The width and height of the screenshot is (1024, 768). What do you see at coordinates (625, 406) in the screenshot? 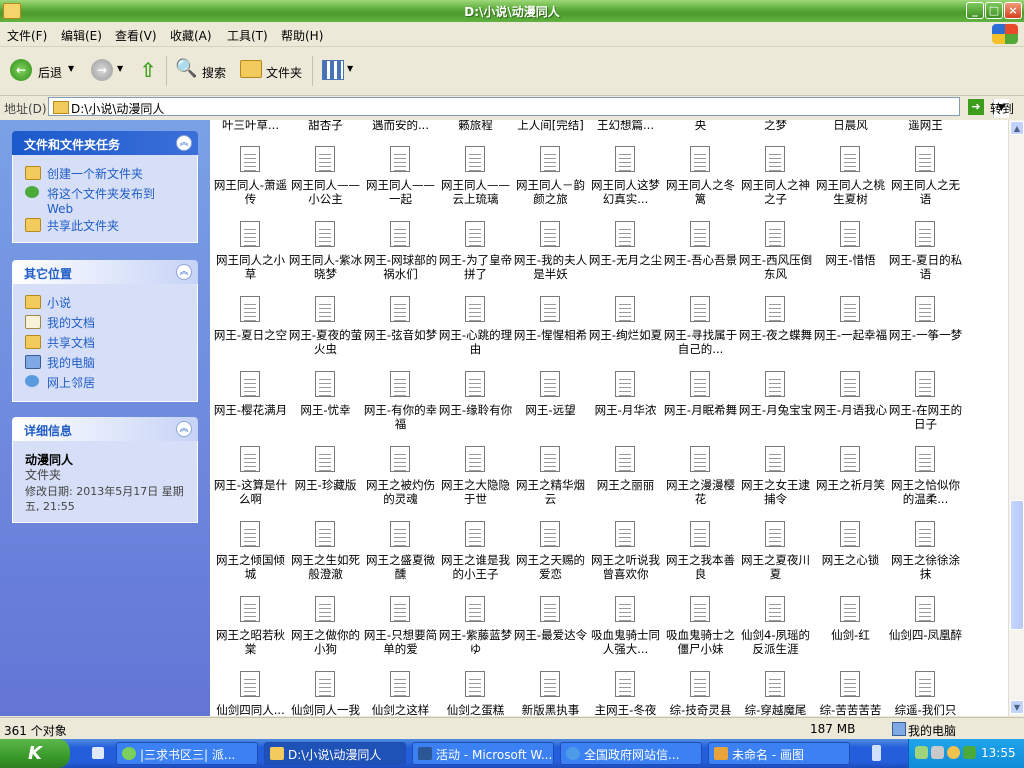
I see `file-item: 网王-月华浓` at bounding box center [625, 406].